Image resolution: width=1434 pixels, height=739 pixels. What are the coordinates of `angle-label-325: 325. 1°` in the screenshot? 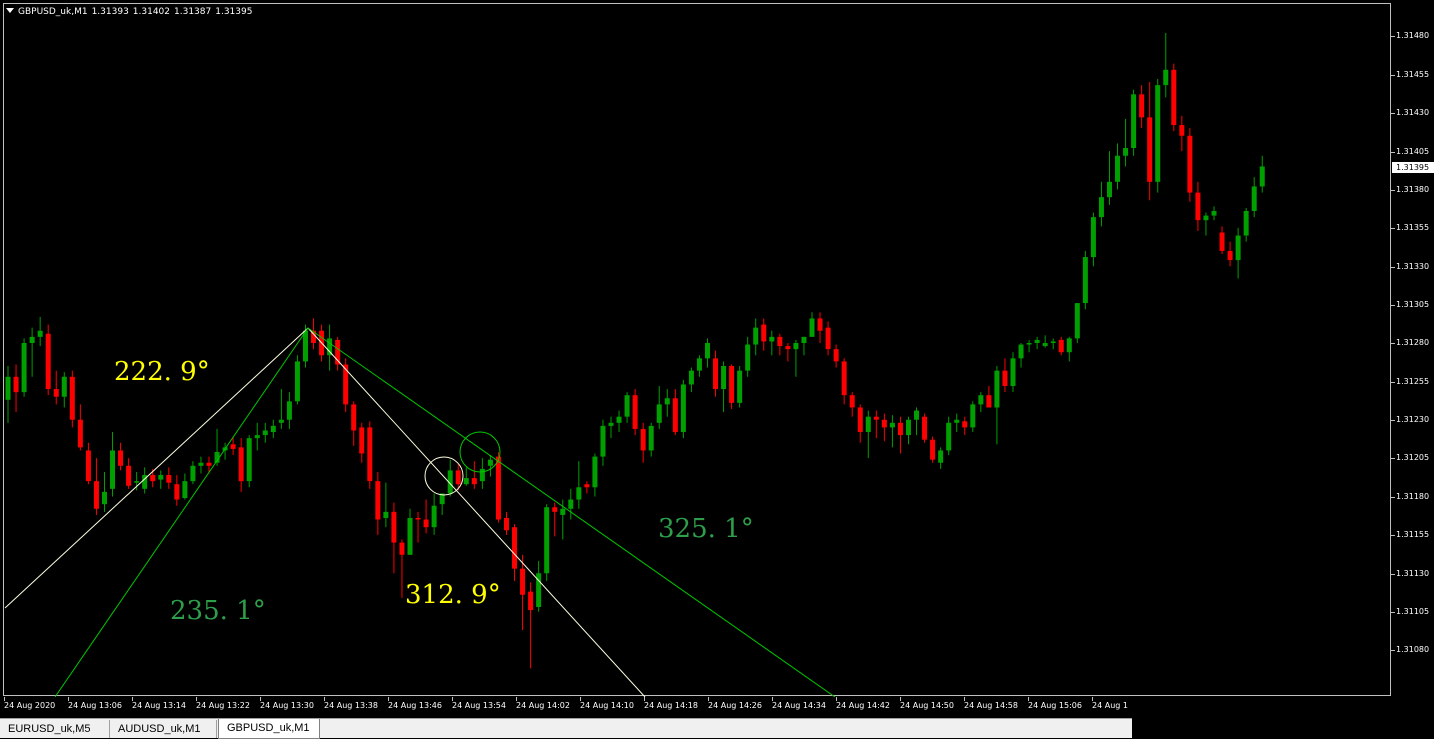 It's located at (706, 529).